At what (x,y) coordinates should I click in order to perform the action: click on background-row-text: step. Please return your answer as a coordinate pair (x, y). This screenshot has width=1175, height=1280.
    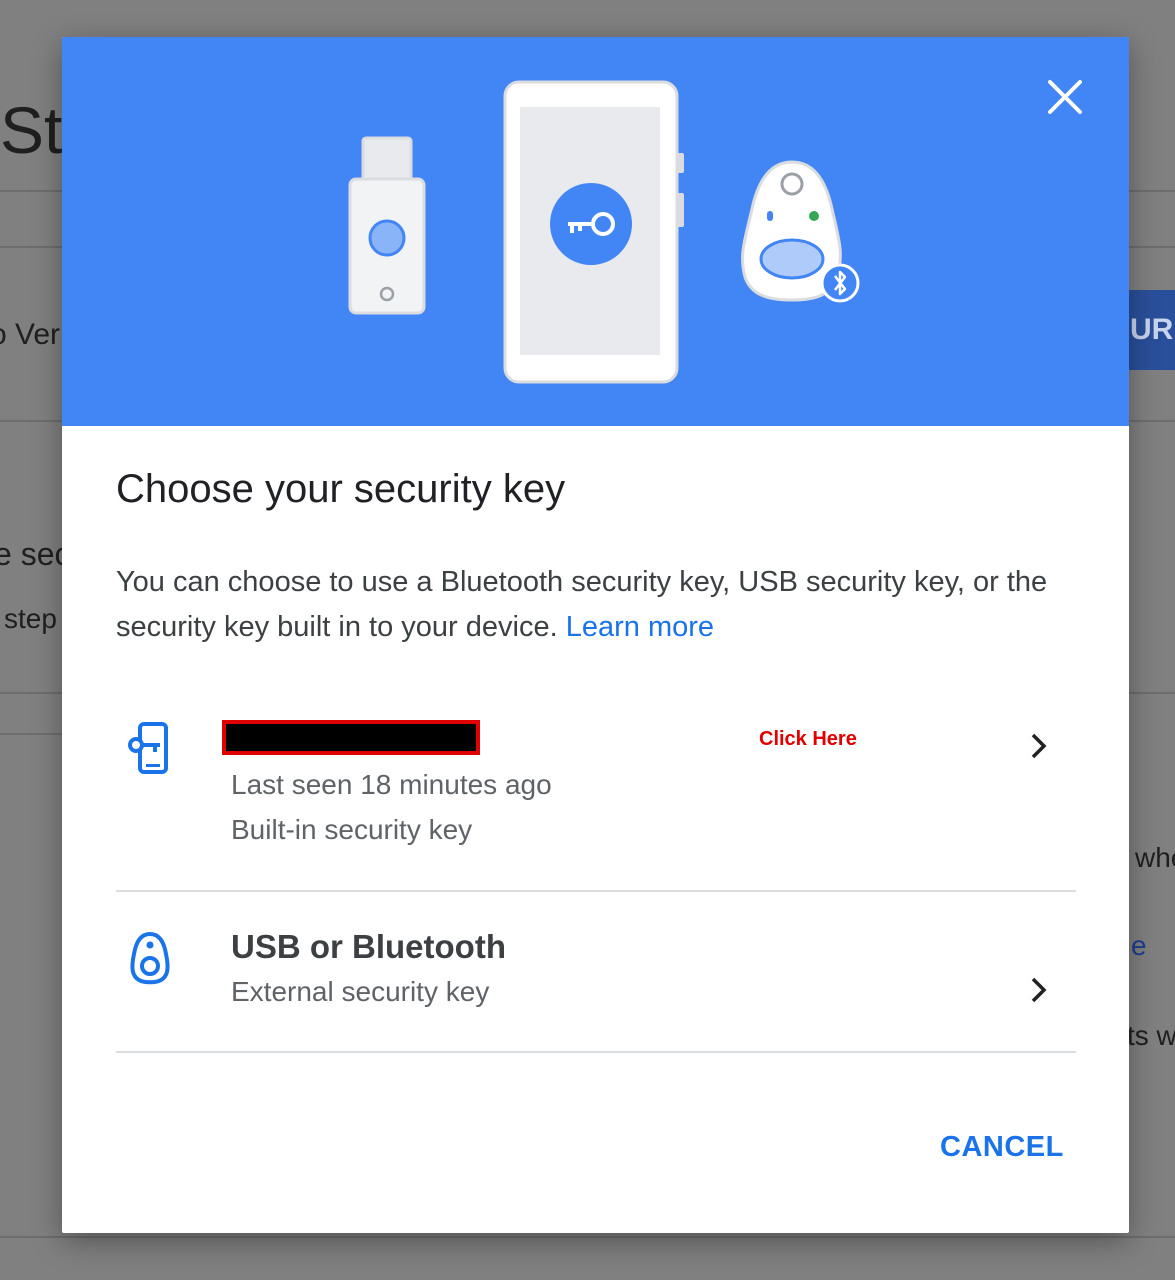
    Looking at the image, I should click on (30, 618).